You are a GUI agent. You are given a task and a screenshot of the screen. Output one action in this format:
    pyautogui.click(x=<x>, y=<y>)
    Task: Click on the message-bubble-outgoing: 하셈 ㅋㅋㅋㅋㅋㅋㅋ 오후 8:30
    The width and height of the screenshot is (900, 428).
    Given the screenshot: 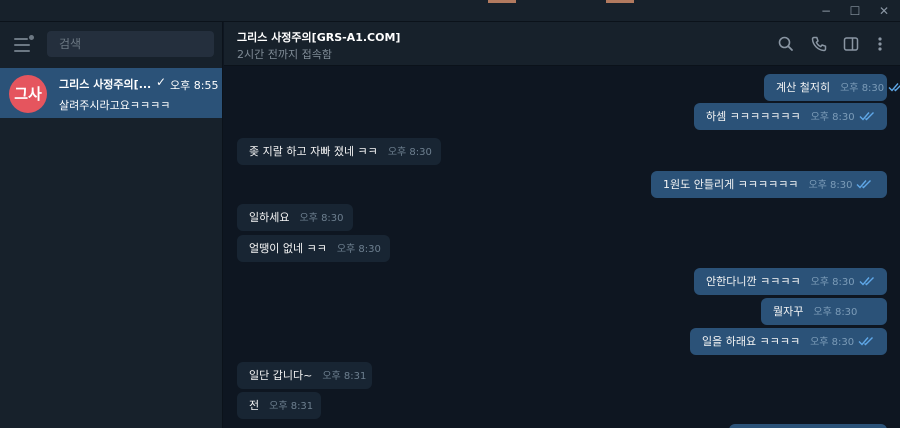 What is the action you would take?
    pyautogui.click(x=790, y=116)
    